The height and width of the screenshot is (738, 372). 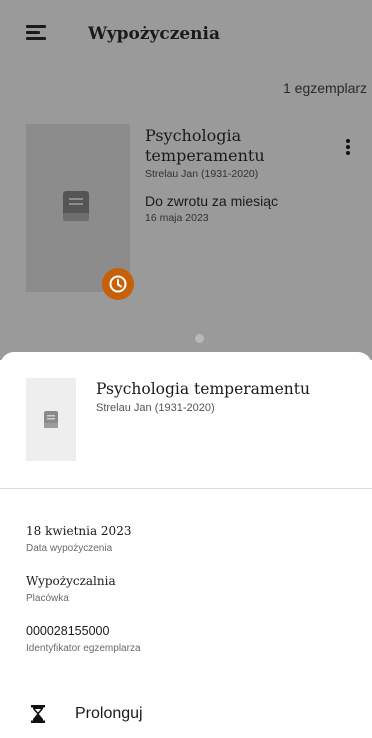 What do you see at coordinates (186, 488) in the screenshot?
I see `divider` at bounding box center [186, 488].